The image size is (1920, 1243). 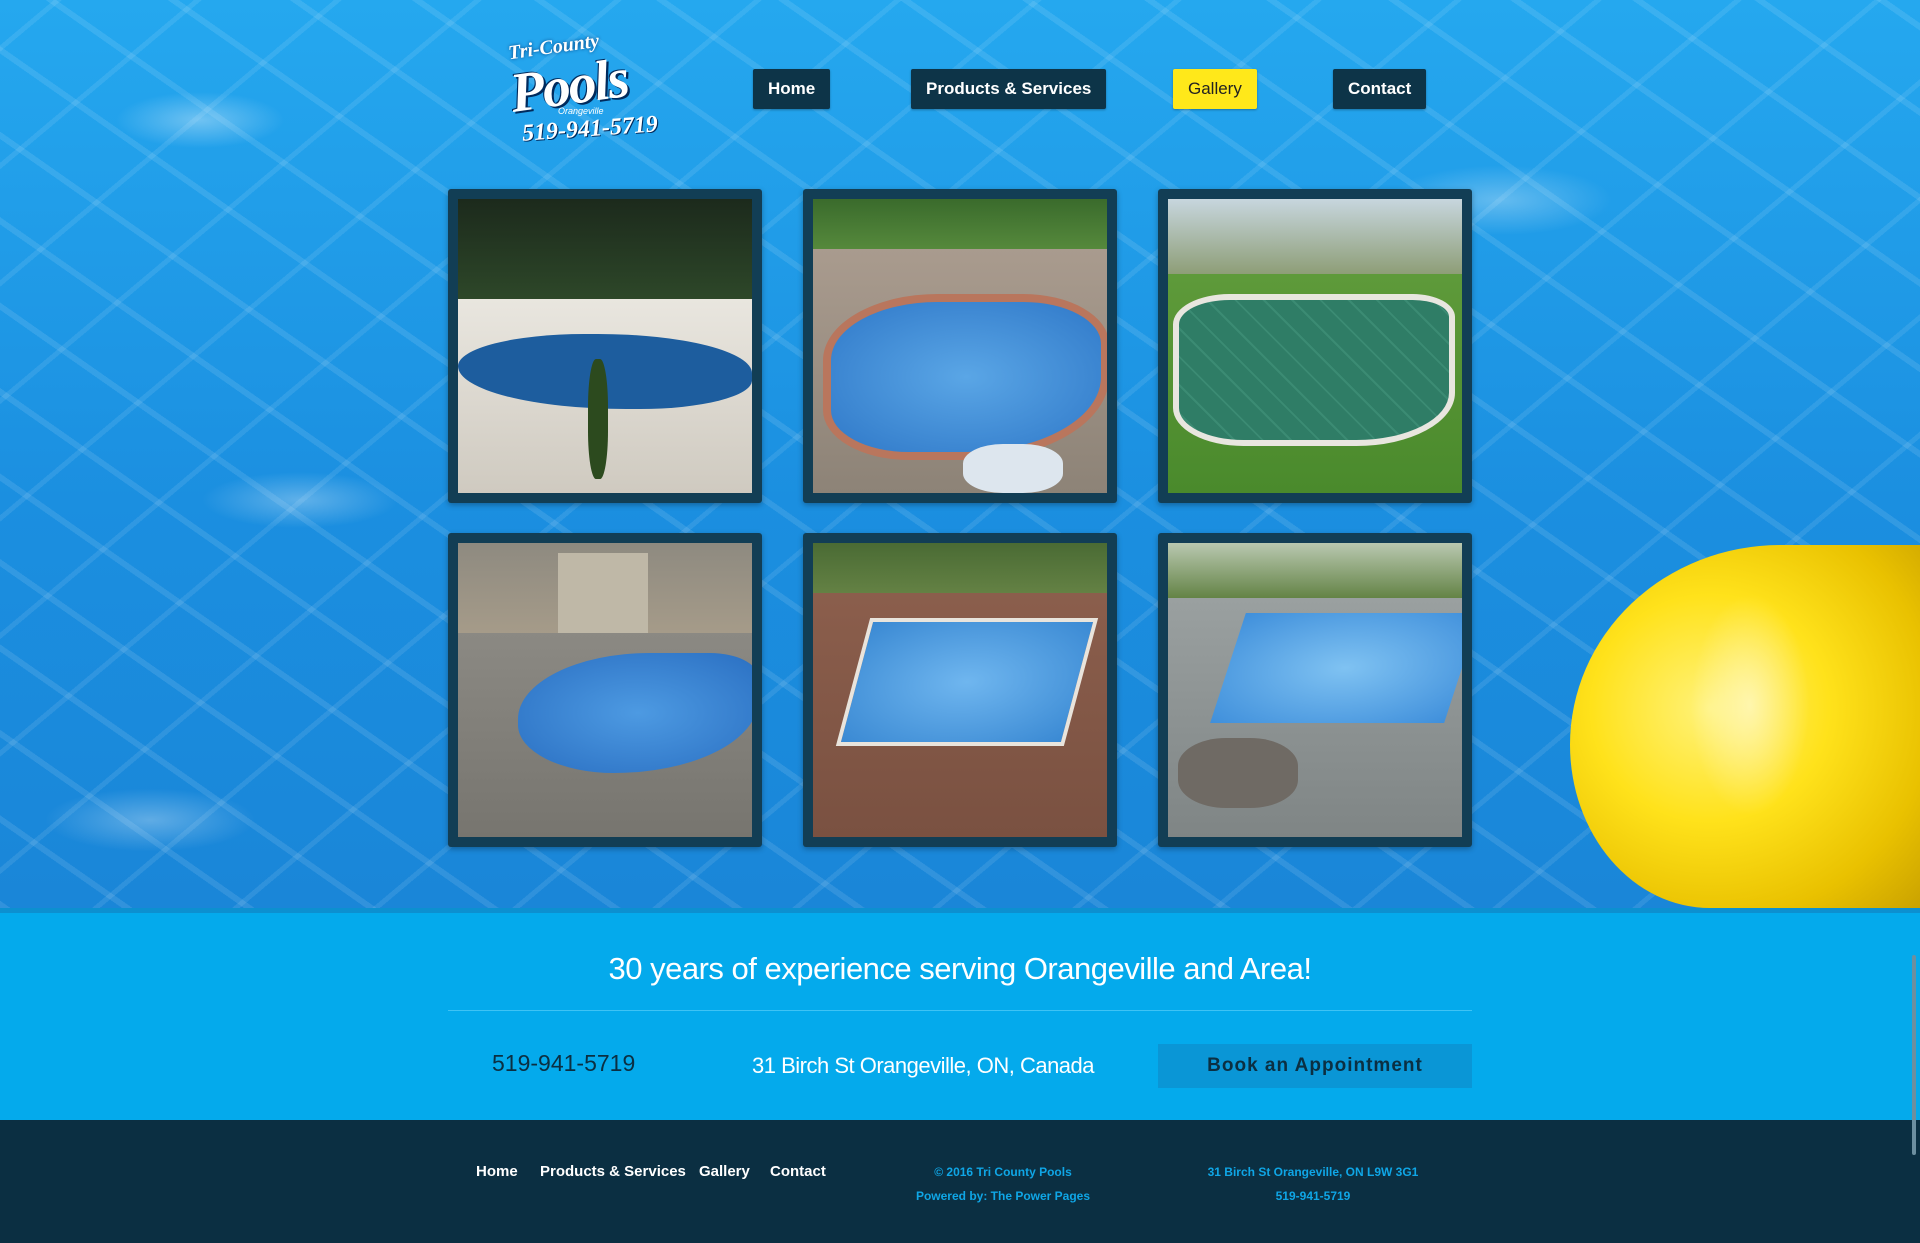 What do you see at coordinates (1003, 1172) in the screenshot?
I see `copyright: © 2016 Tri County Pools` at bounding box center [1003, 1172].